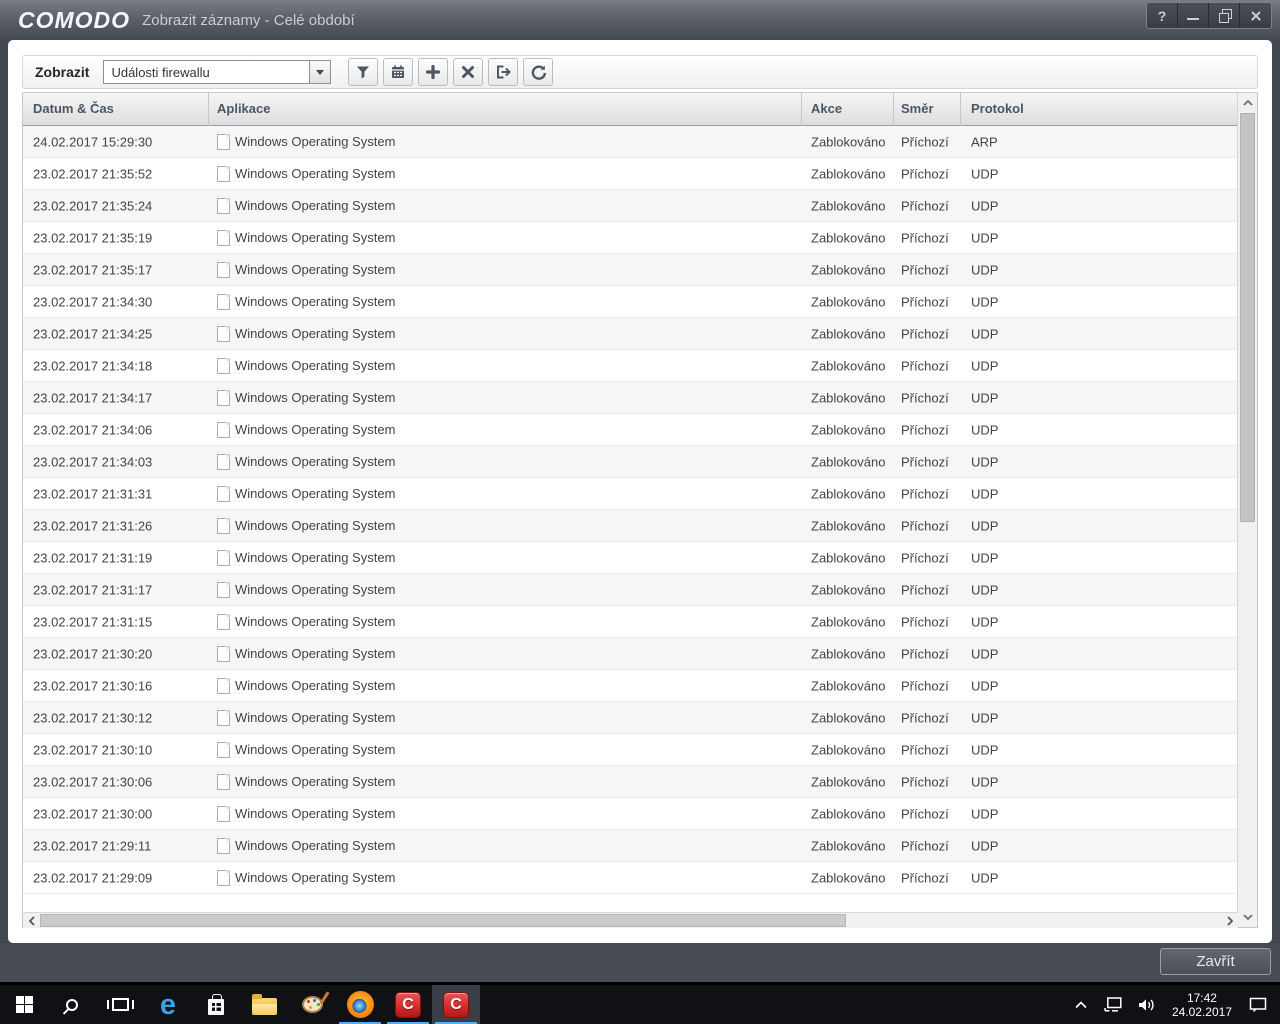 Image resolution: width=1280 pixels, height=1024 pixels. Describe the element at coordinates (1193, 15) in the screenshot. I see `minimize-button` at that location.